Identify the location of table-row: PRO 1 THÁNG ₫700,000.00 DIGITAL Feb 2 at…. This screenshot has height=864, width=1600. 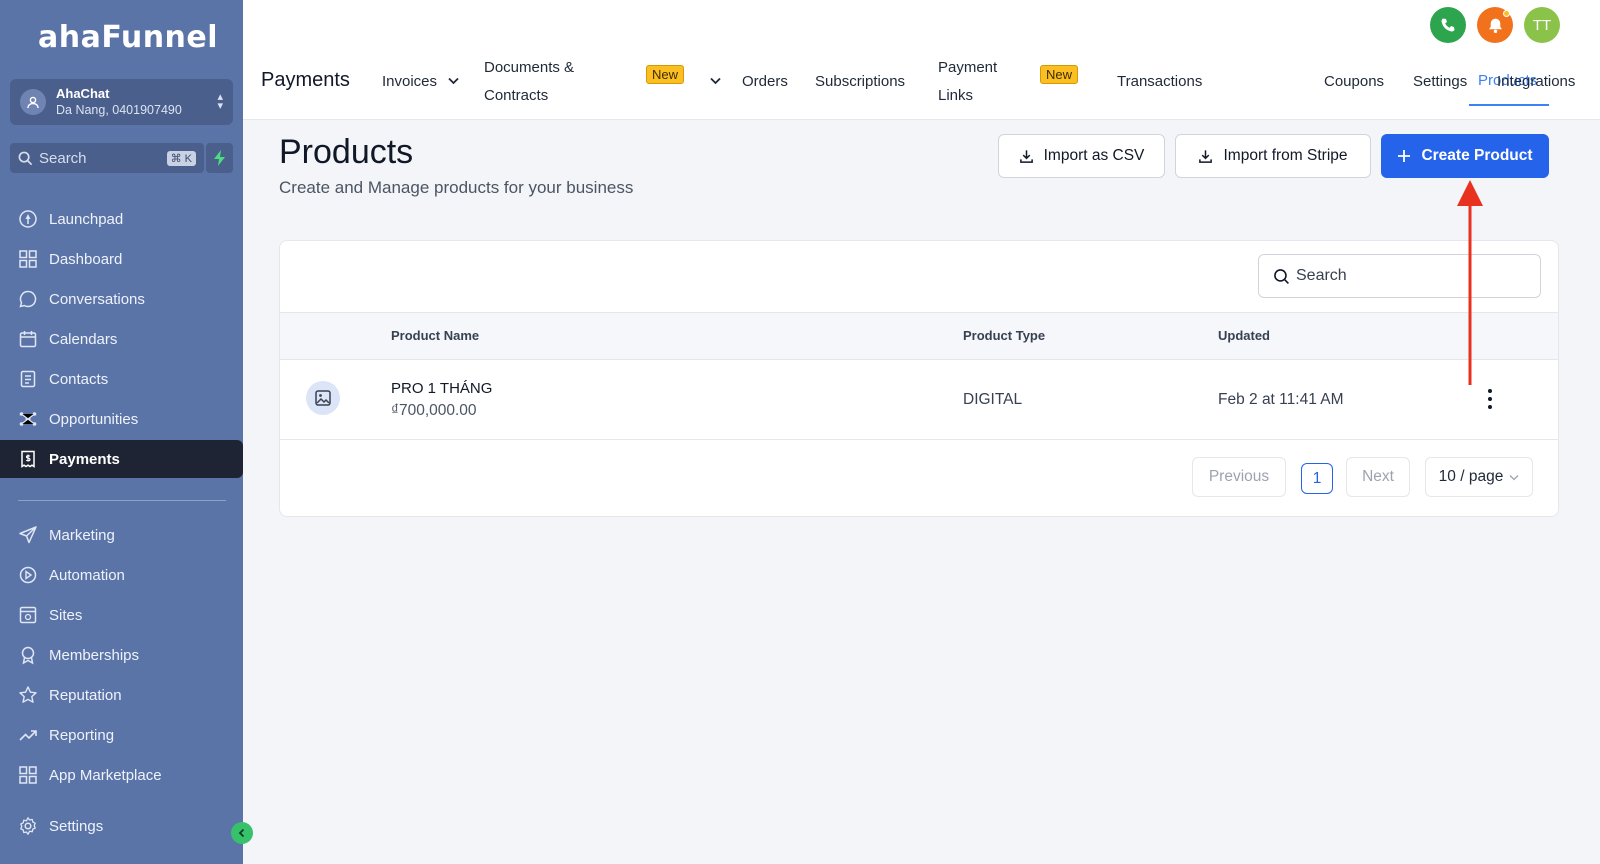
(919, 400).